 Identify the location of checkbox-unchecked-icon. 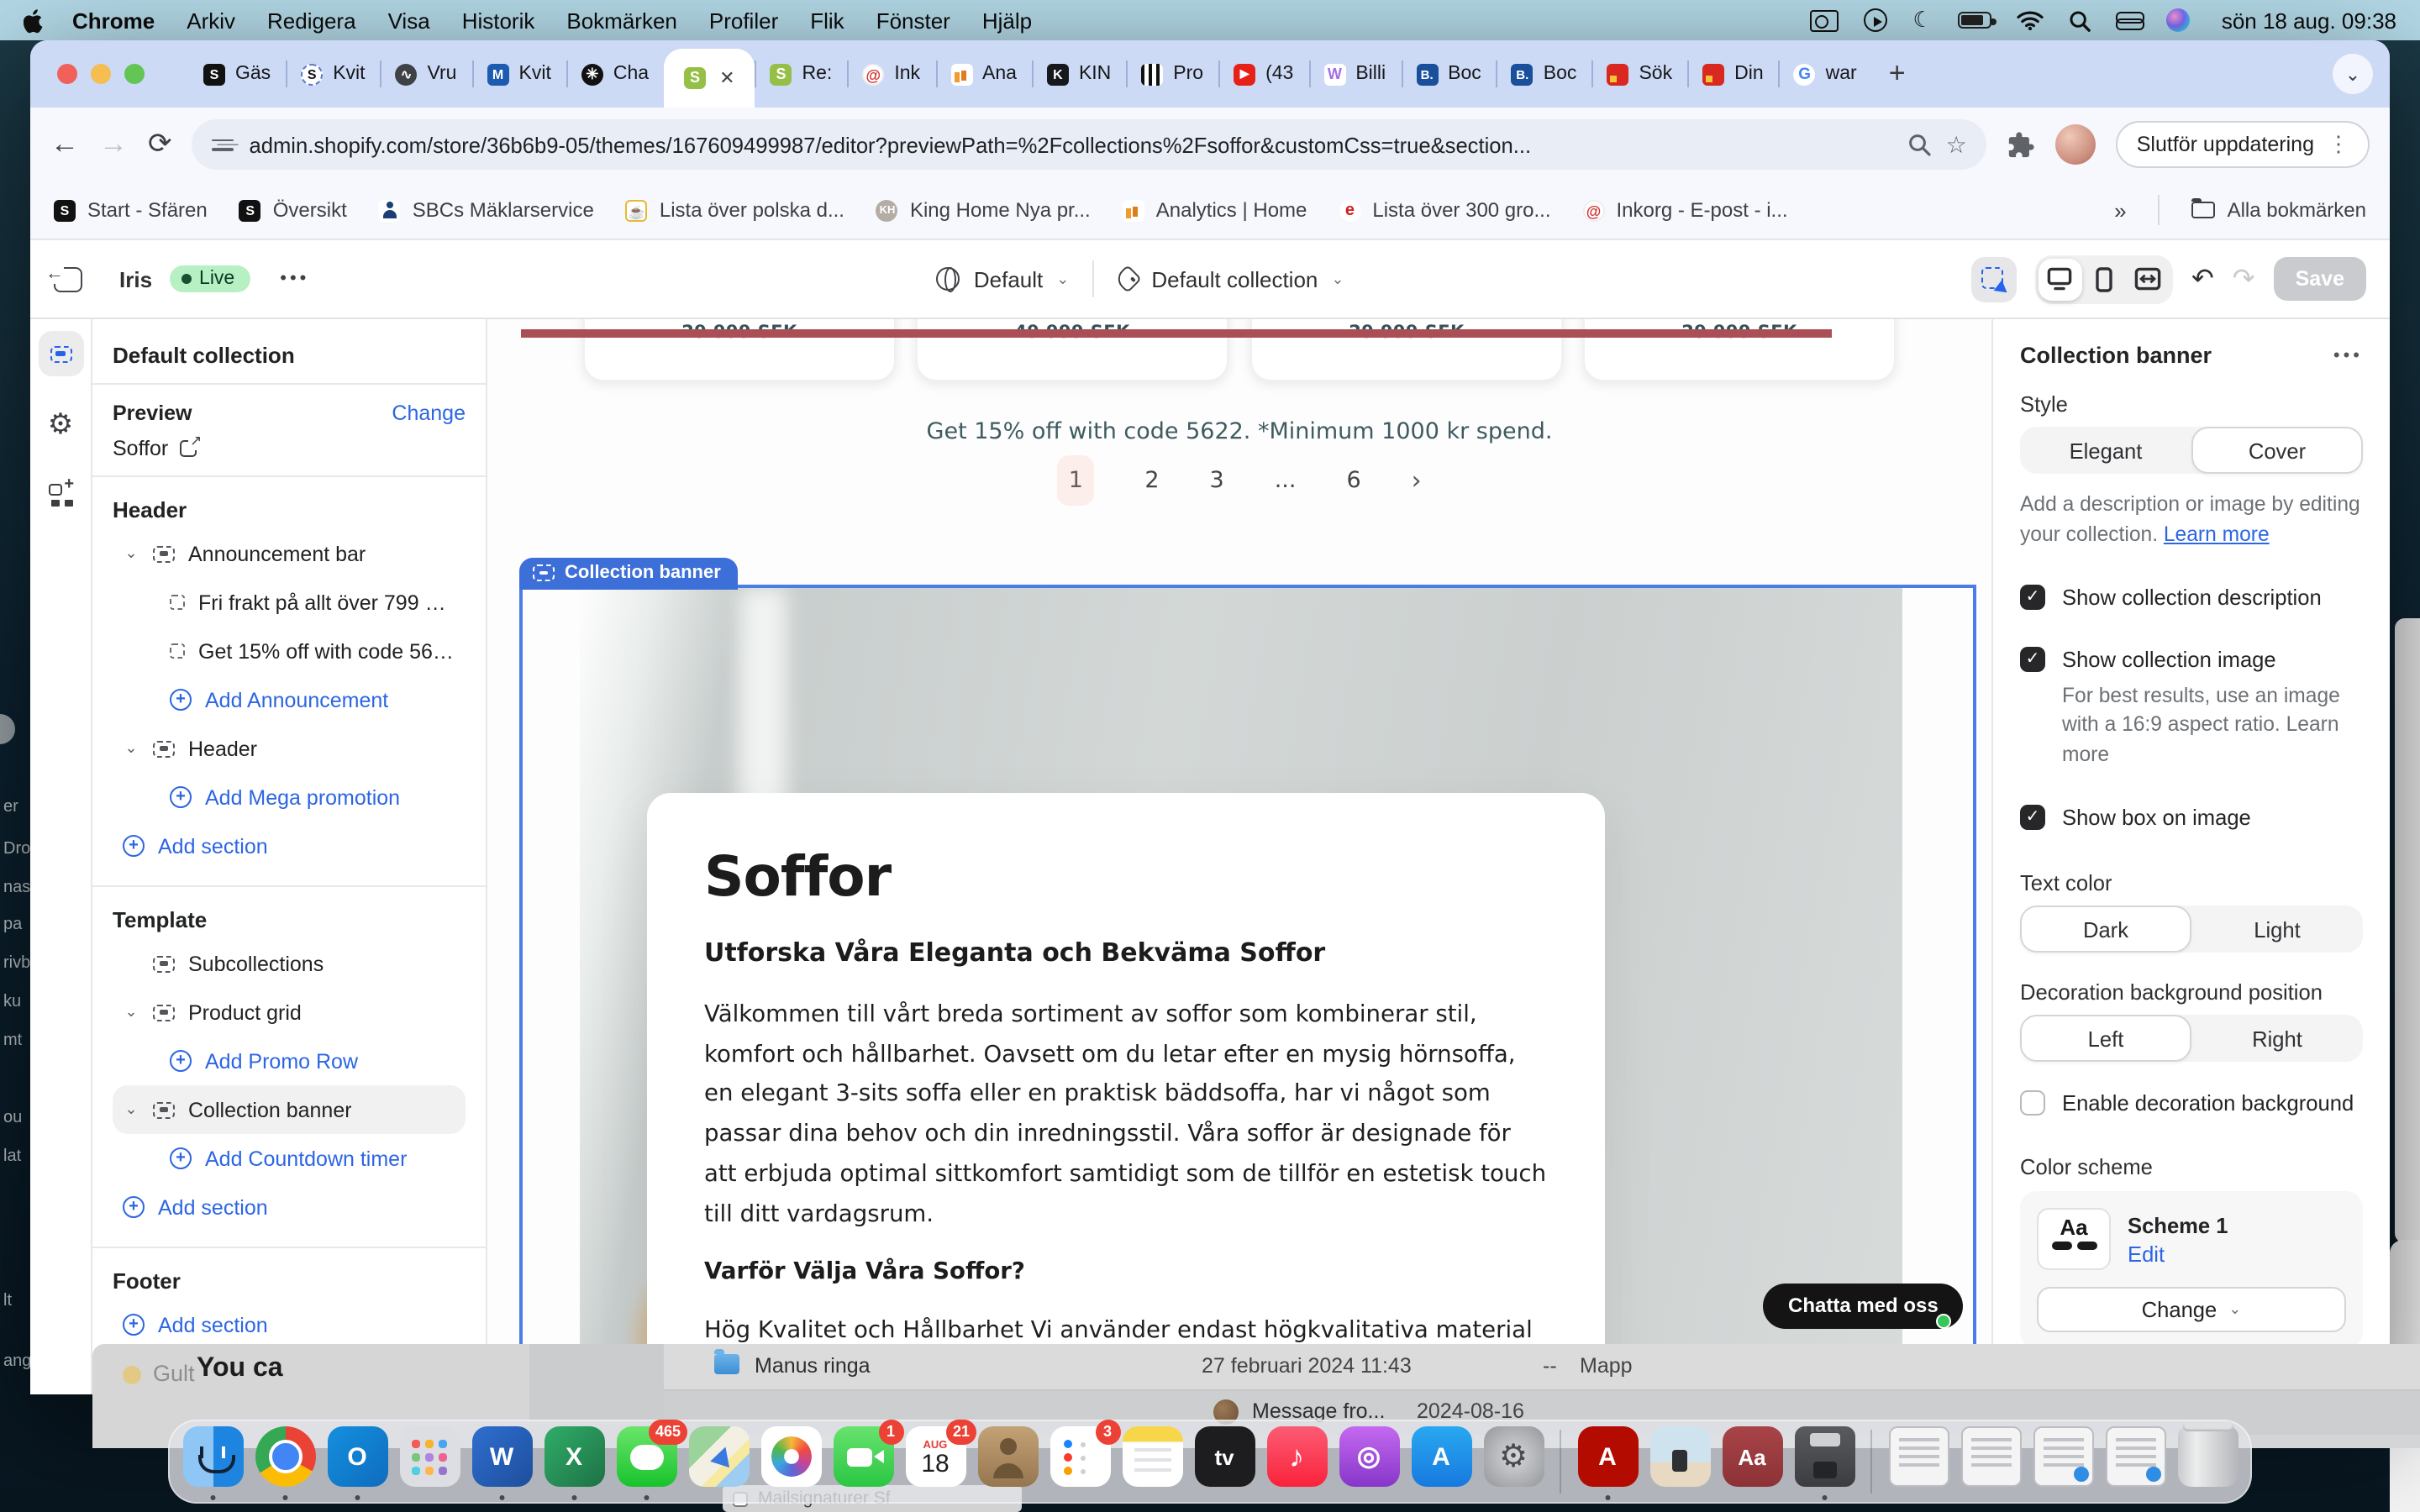
(2033, 1103).